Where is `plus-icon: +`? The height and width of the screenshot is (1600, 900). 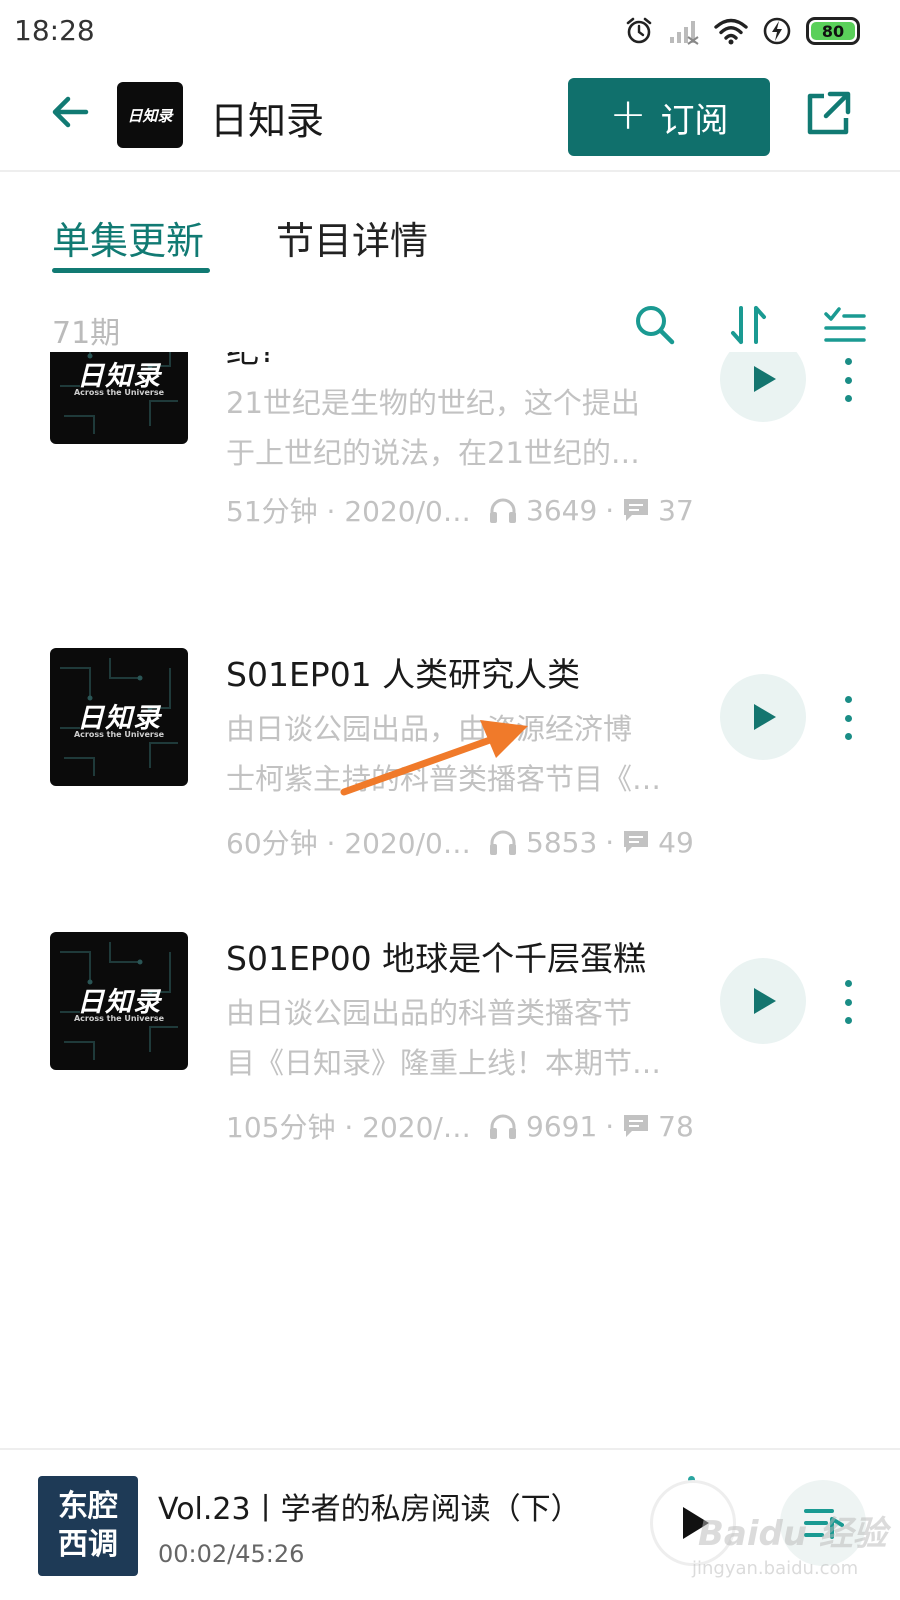 plus-icon: + is located at coordinates (628, 114).